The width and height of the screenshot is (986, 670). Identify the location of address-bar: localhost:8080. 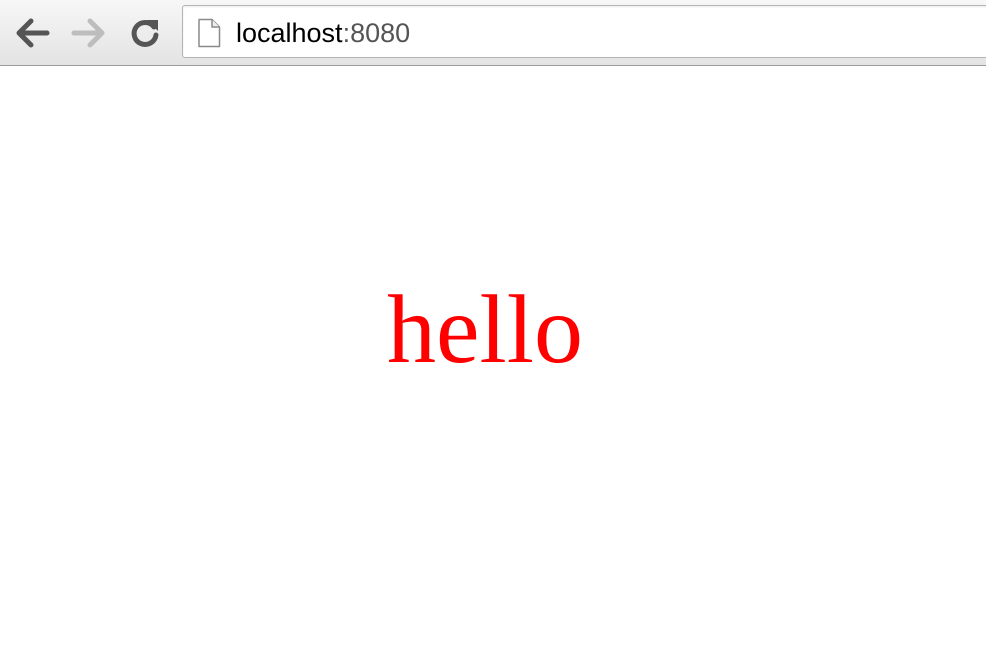
(584, 31).